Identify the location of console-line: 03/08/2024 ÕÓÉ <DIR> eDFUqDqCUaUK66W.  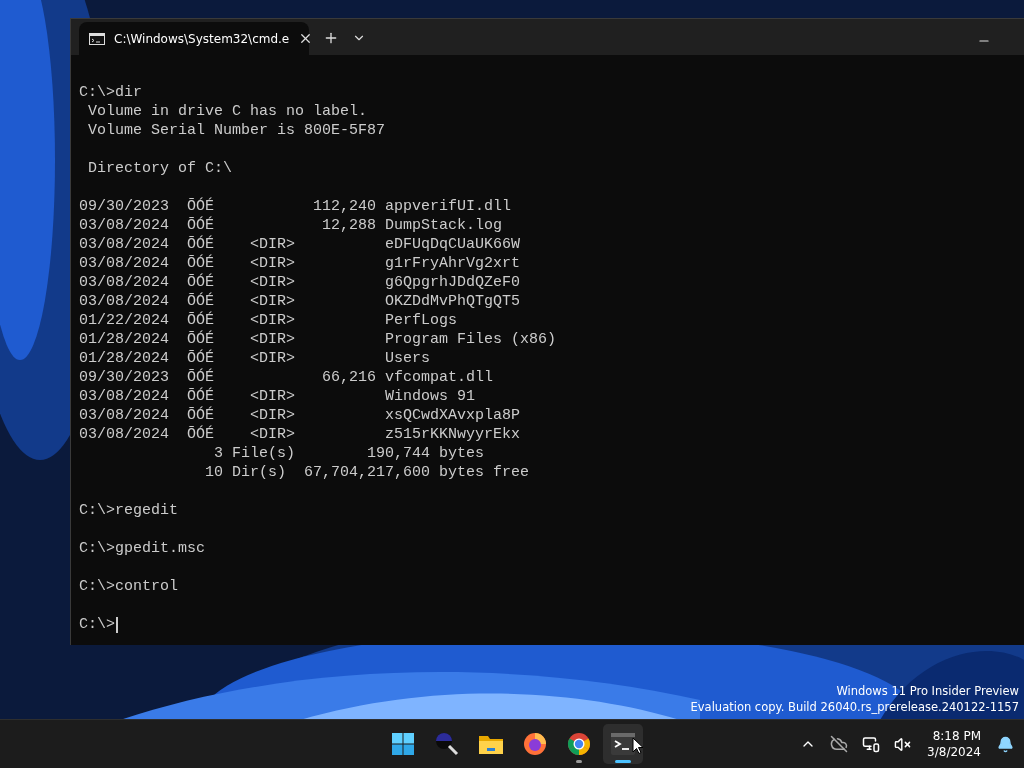
(300, 244).